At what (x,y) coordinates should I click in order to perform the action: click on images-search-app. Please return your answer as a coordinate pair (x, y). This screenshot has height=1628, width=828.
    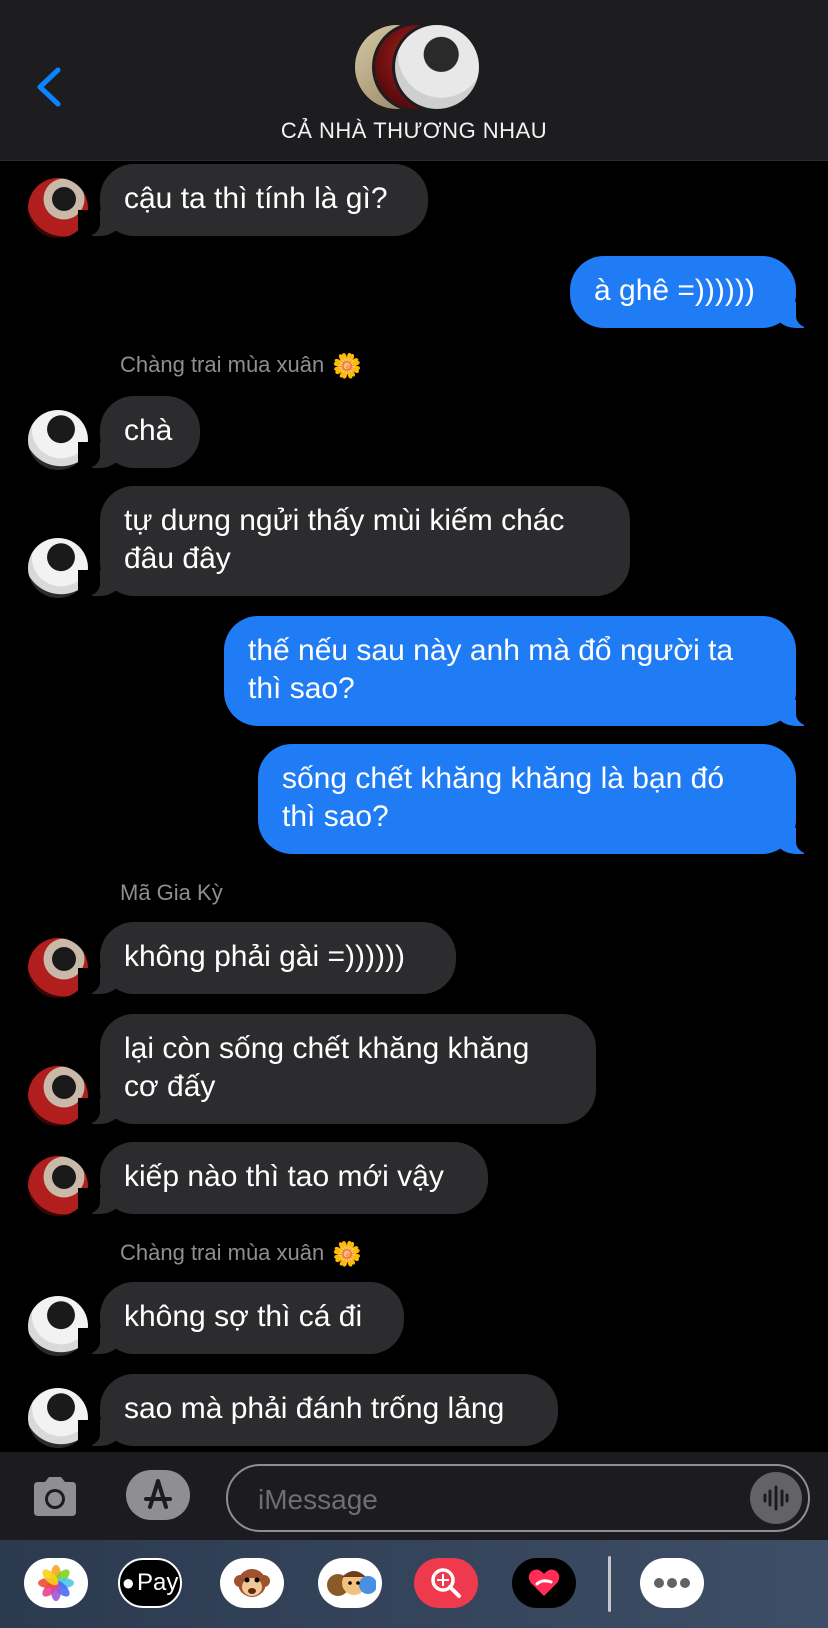
    Looking at the image, I should click on (446, 1583).